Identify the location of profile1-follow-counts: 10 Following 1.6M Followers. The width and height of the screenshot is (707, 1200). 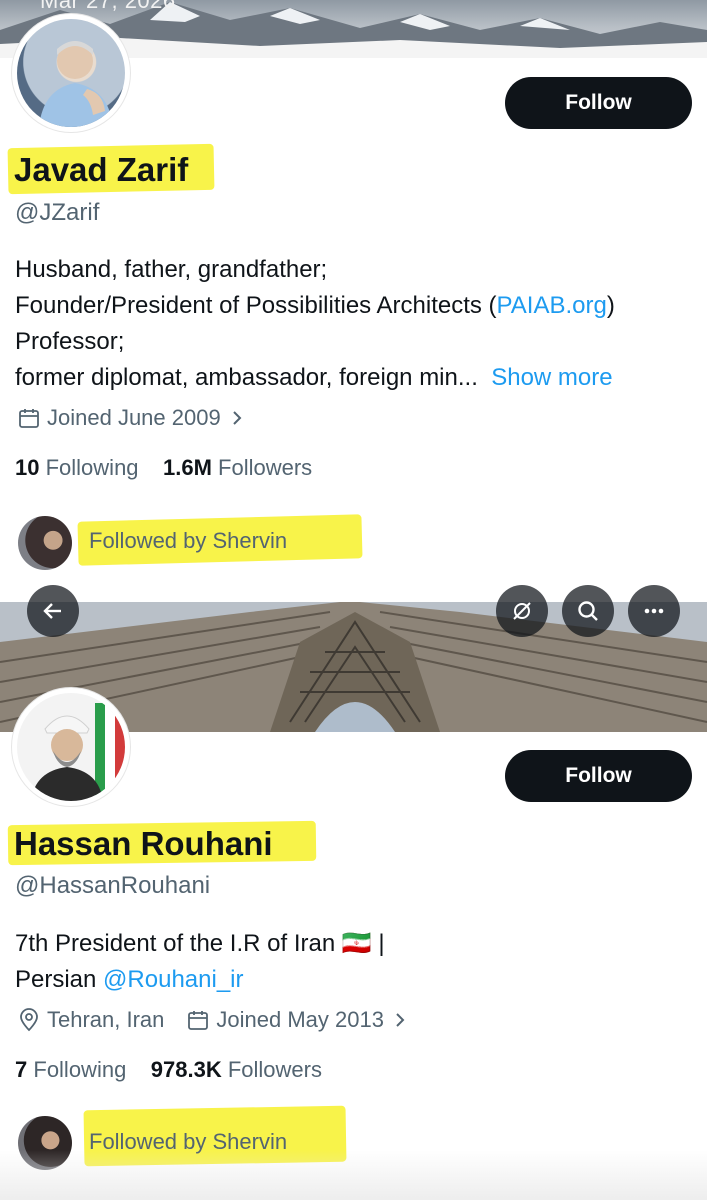
(163, 468).